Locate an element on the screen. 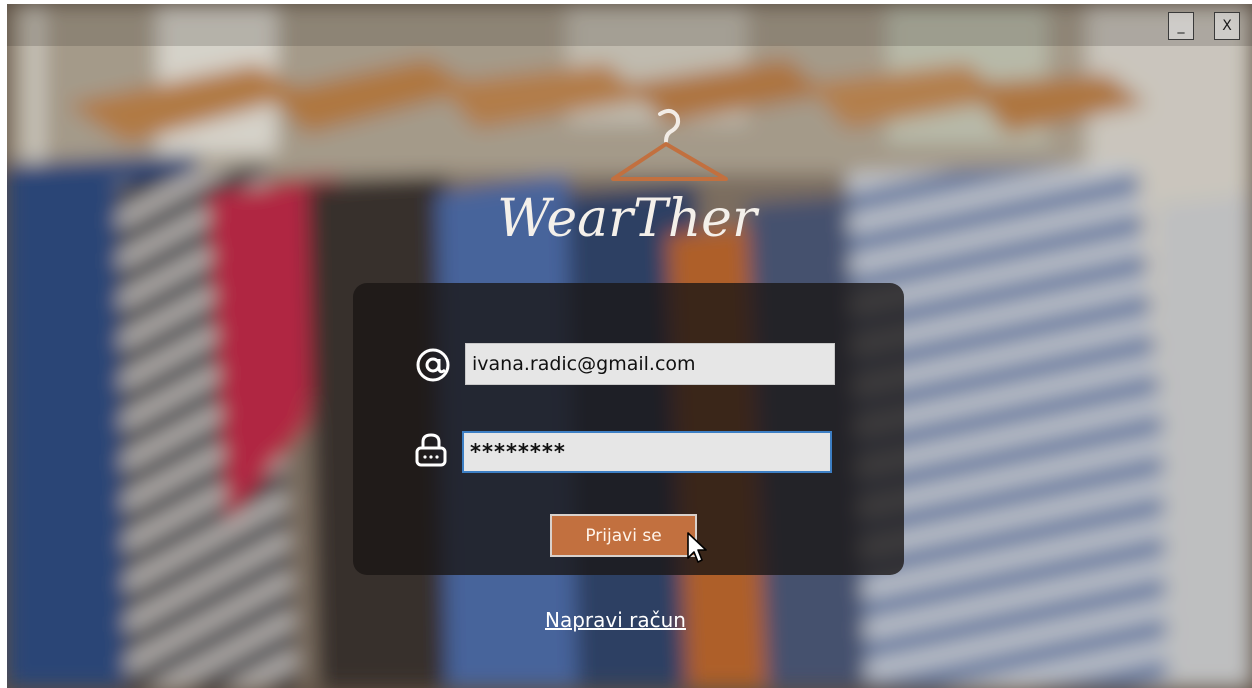 The height and width of the screenshot is (688, 1252). at-icon is located at coordinates (433, 365).